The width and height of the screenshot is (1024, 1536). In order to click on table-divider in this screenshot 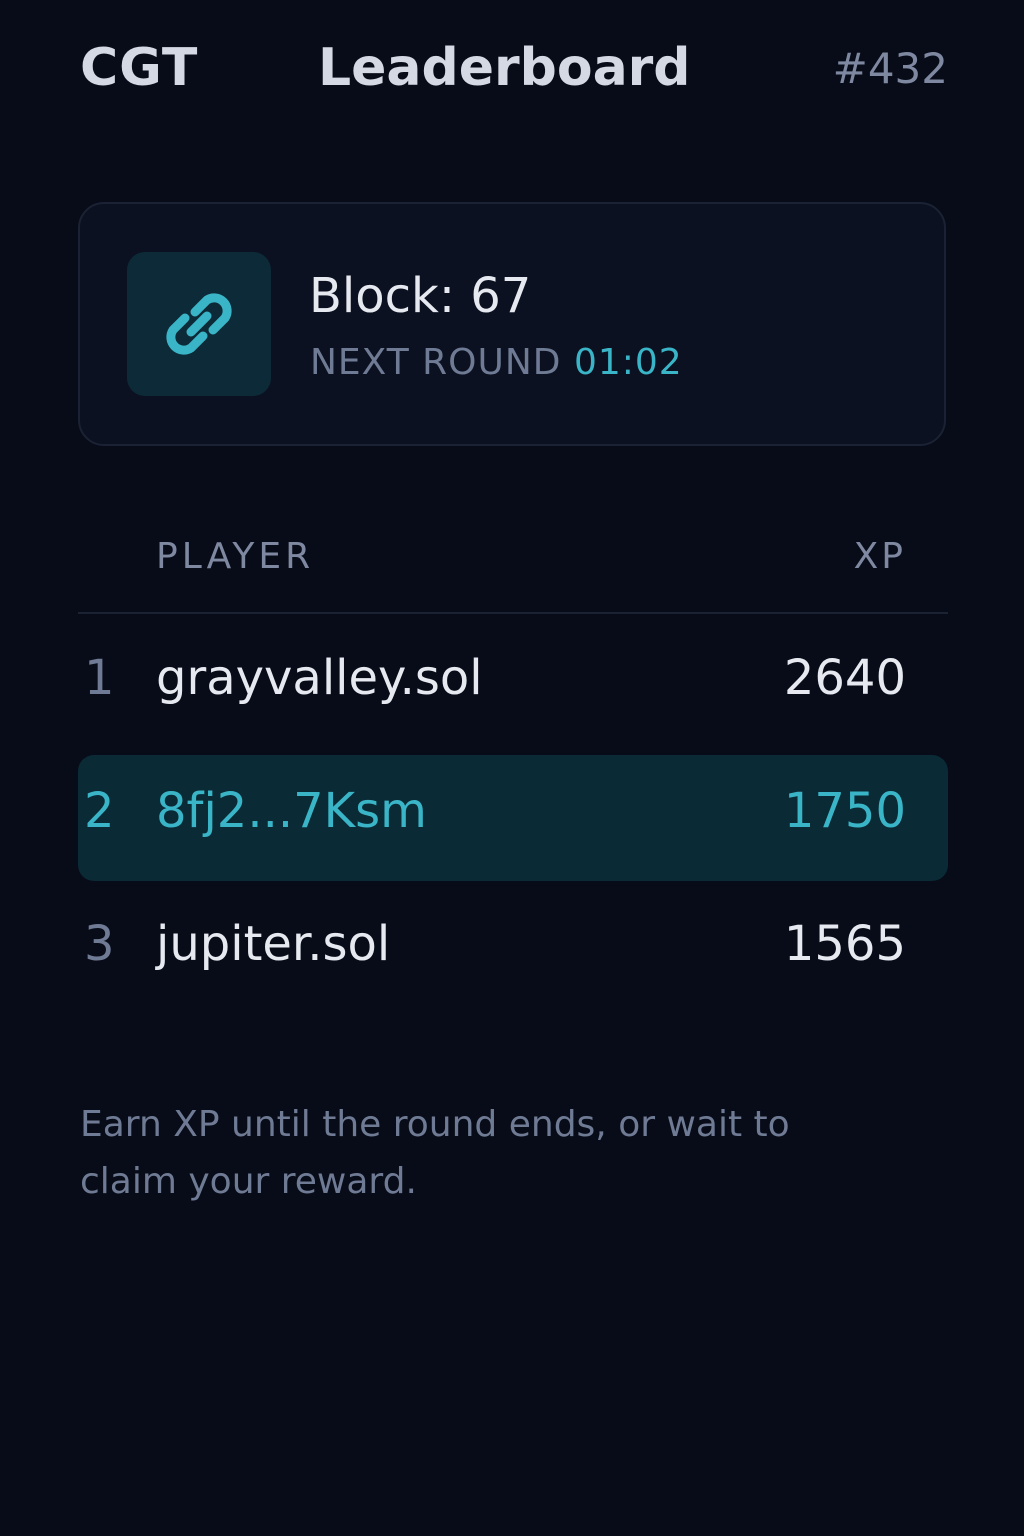, I will do `click(513, 613)`.